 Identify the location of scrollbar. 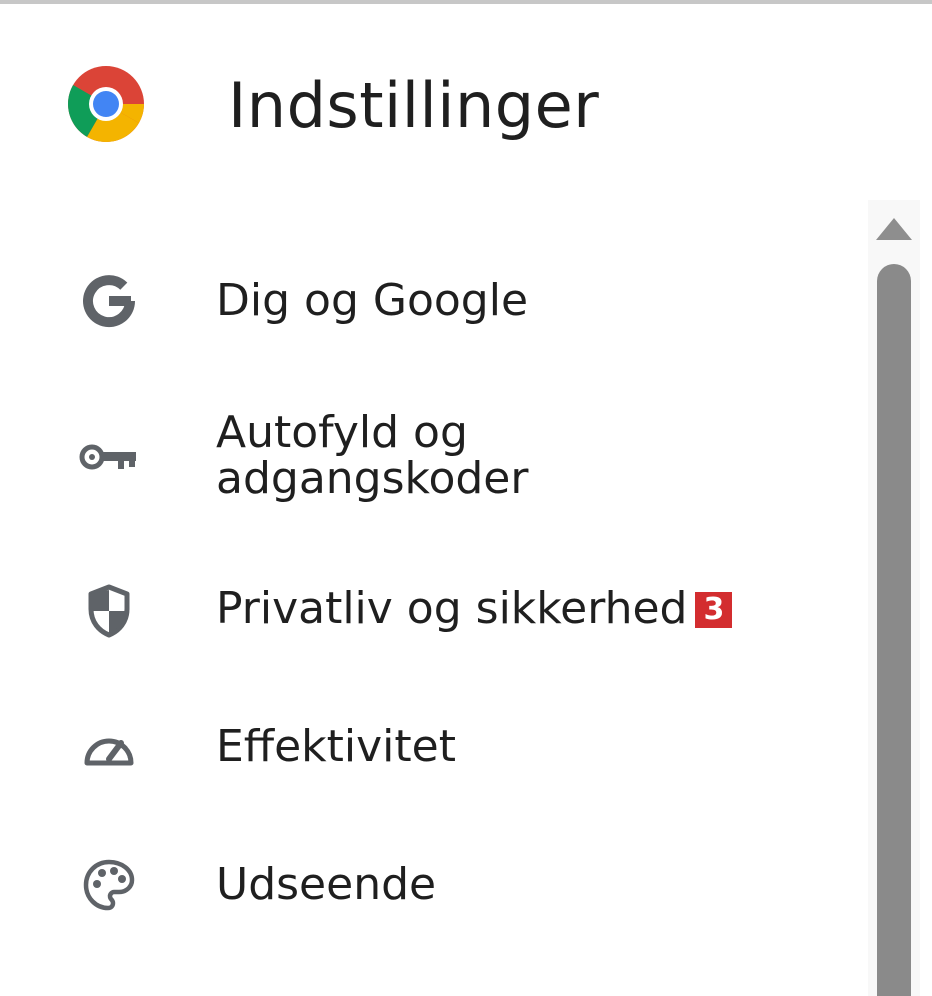
(894, 598).